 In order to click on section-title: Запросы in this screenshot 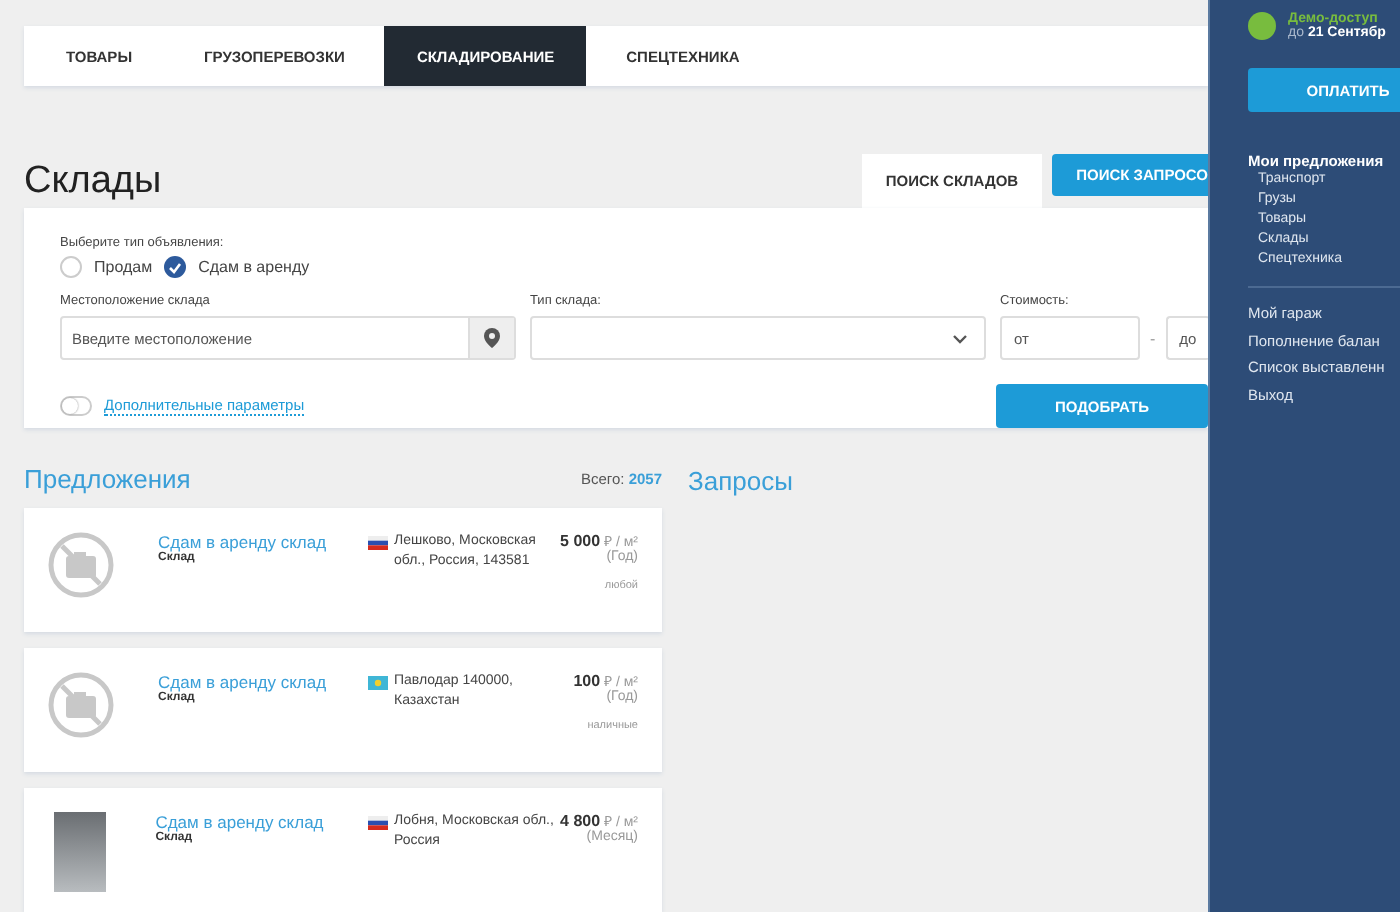, I will do `click(740, 481)`.